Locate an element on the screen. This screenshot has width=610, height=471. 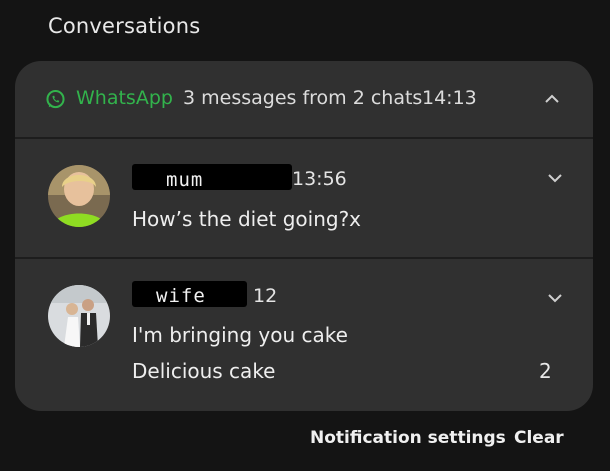
chevron-up-icon is located at coordinates (552, 99).